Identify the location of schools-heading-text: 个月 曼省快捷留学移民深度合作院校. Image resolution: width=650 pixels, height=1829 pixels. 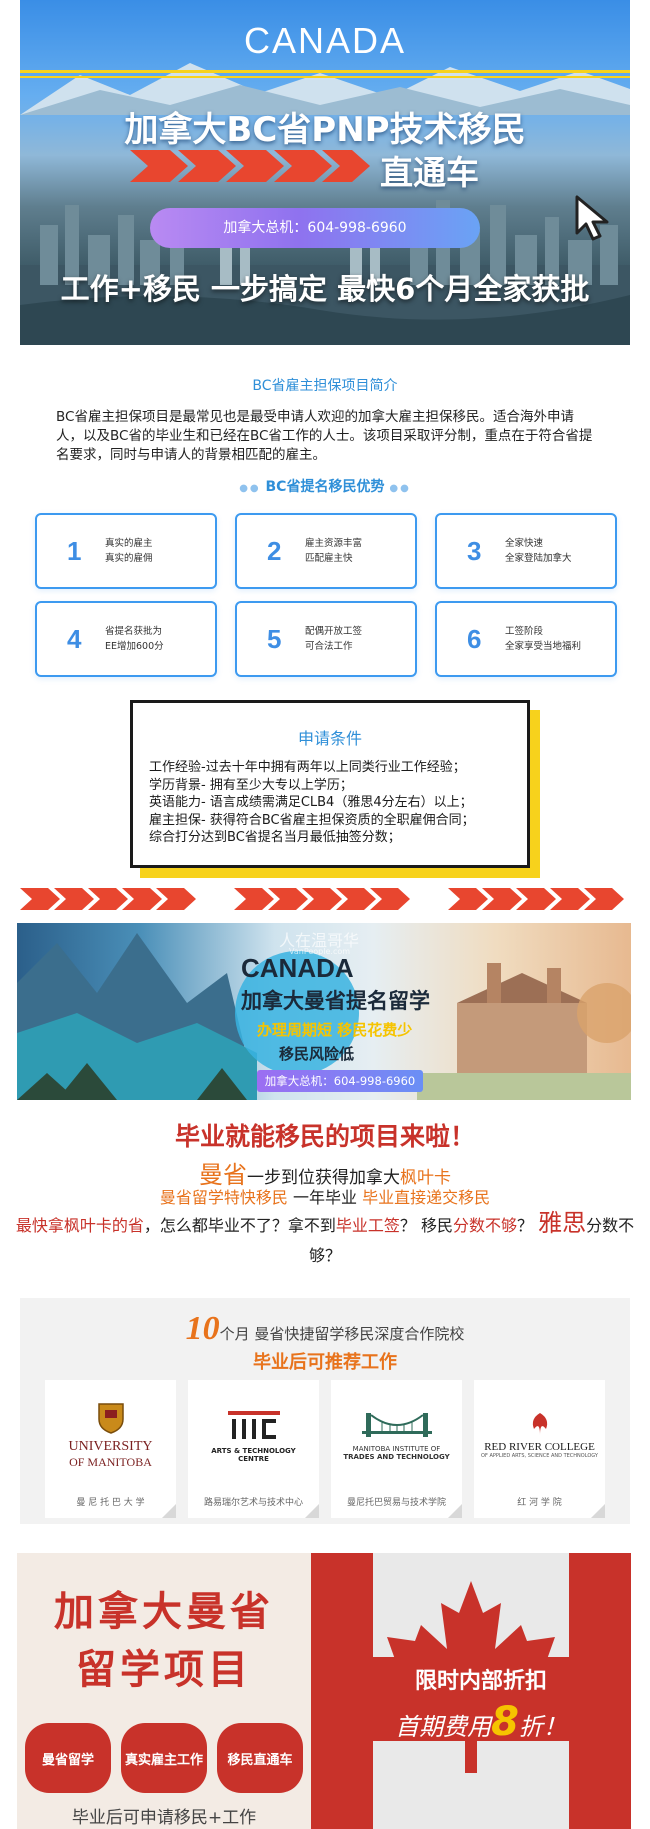
(342, 1334).